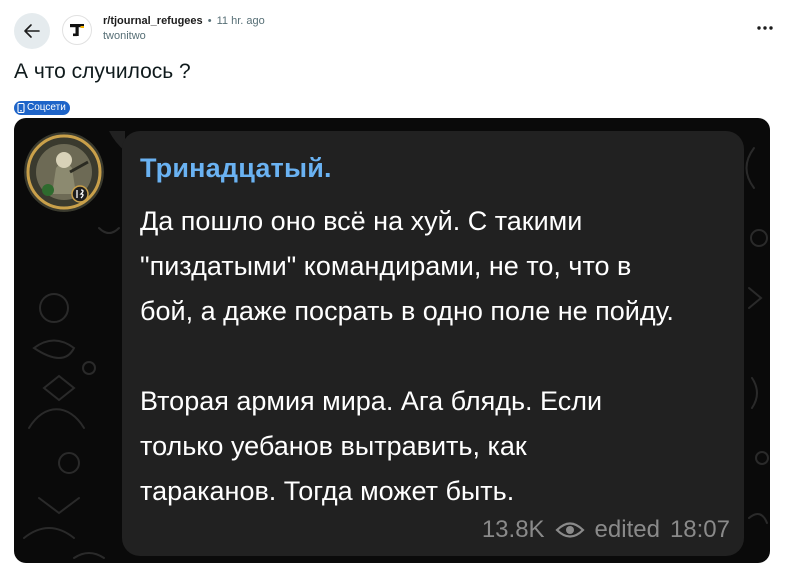 The height and width of the screenshot is (573, 785). Describe the element at coordinates (371, 401) in the screenshot. I see `message-line: Вторая армия мира. Ага блядь. Если` at that location.